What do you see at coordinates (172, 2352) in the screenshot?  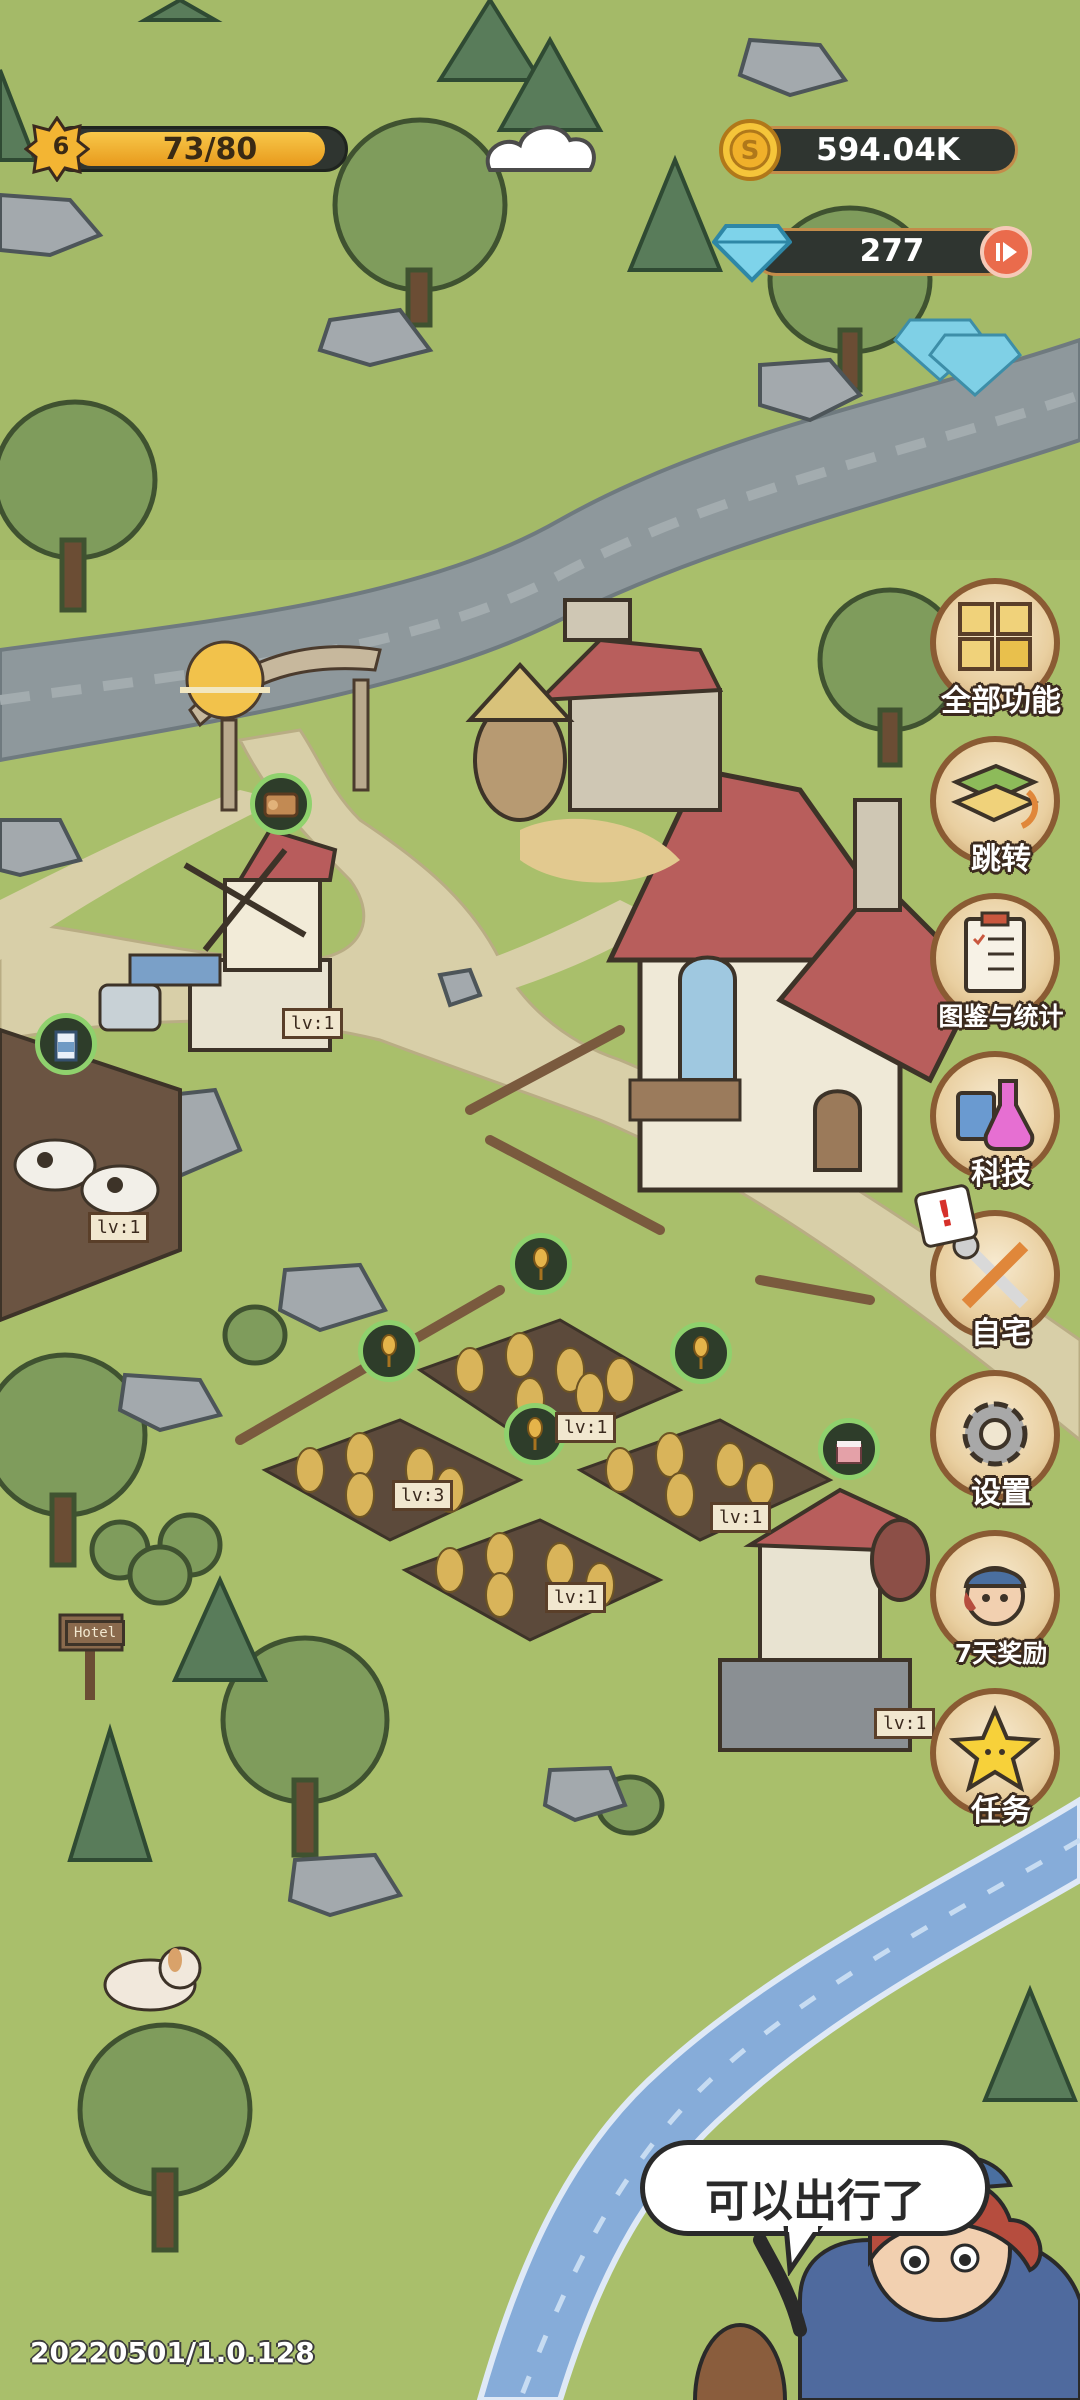 I see `version-label: 20220501/1.0.128` at bounding box center [172, 2352].